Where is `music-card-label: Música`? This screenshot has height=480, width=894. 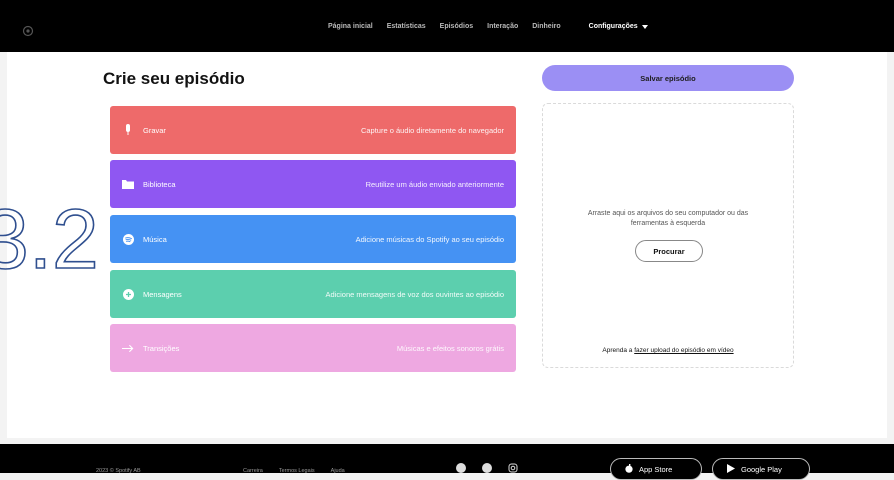
music-card-label: Música is located at coordinates (155, 239).